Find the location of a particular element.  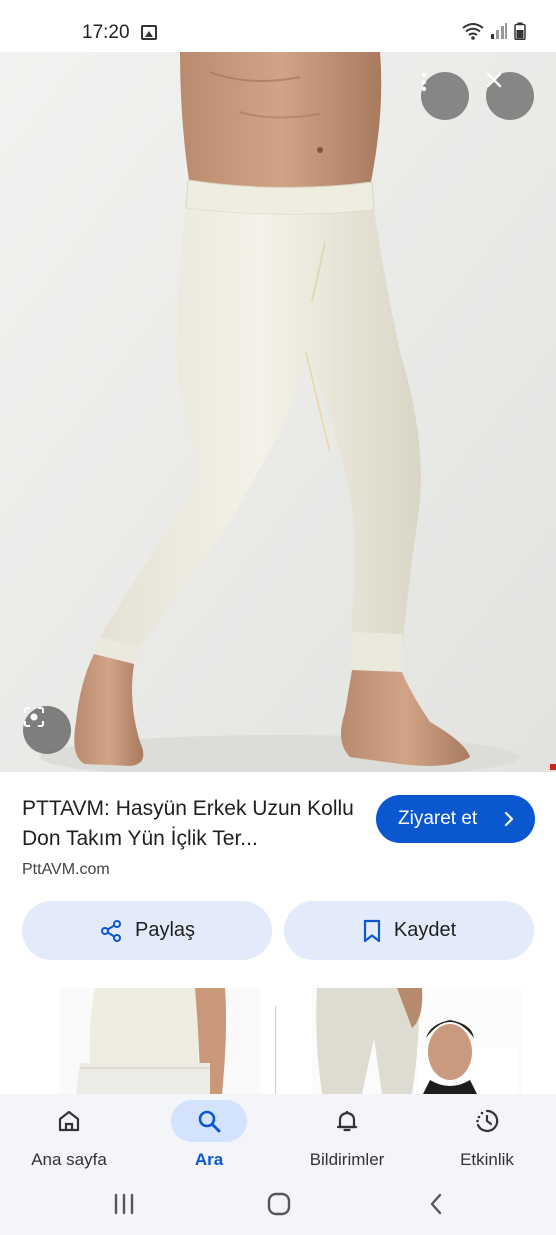

lens-button is located at coordinates (47, 730).